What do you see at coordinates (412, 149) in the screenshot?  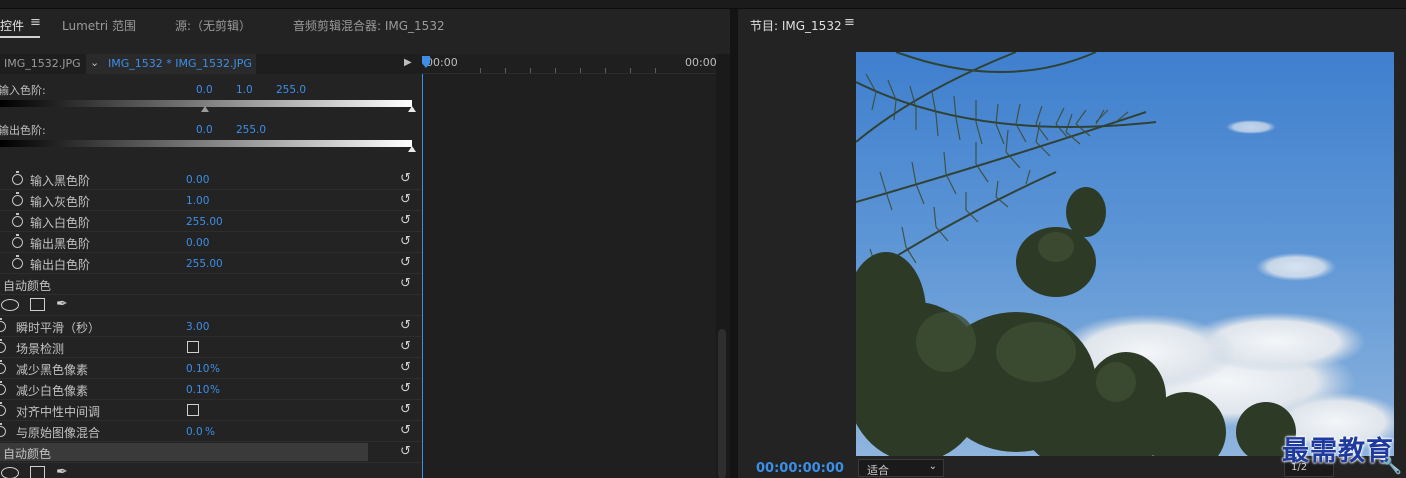 I see `output-white-slider-handle` at bounding box center [412, 149].